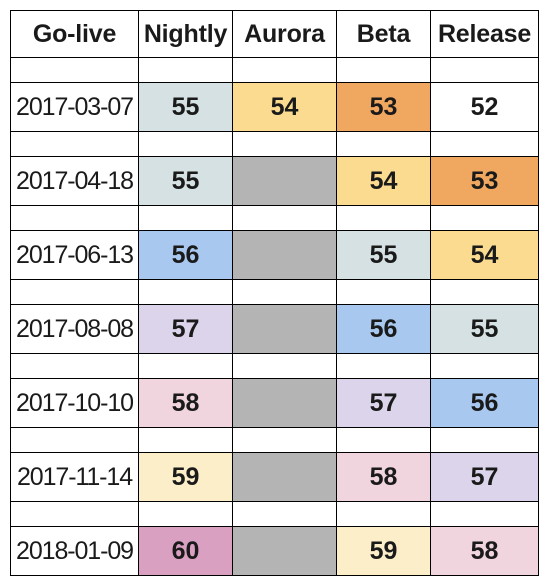  What do you see at coordinates (74, 477) in the screenshot?
I see `go-live-date-cell: 2017-11-14` at bounding box center [74, 477].